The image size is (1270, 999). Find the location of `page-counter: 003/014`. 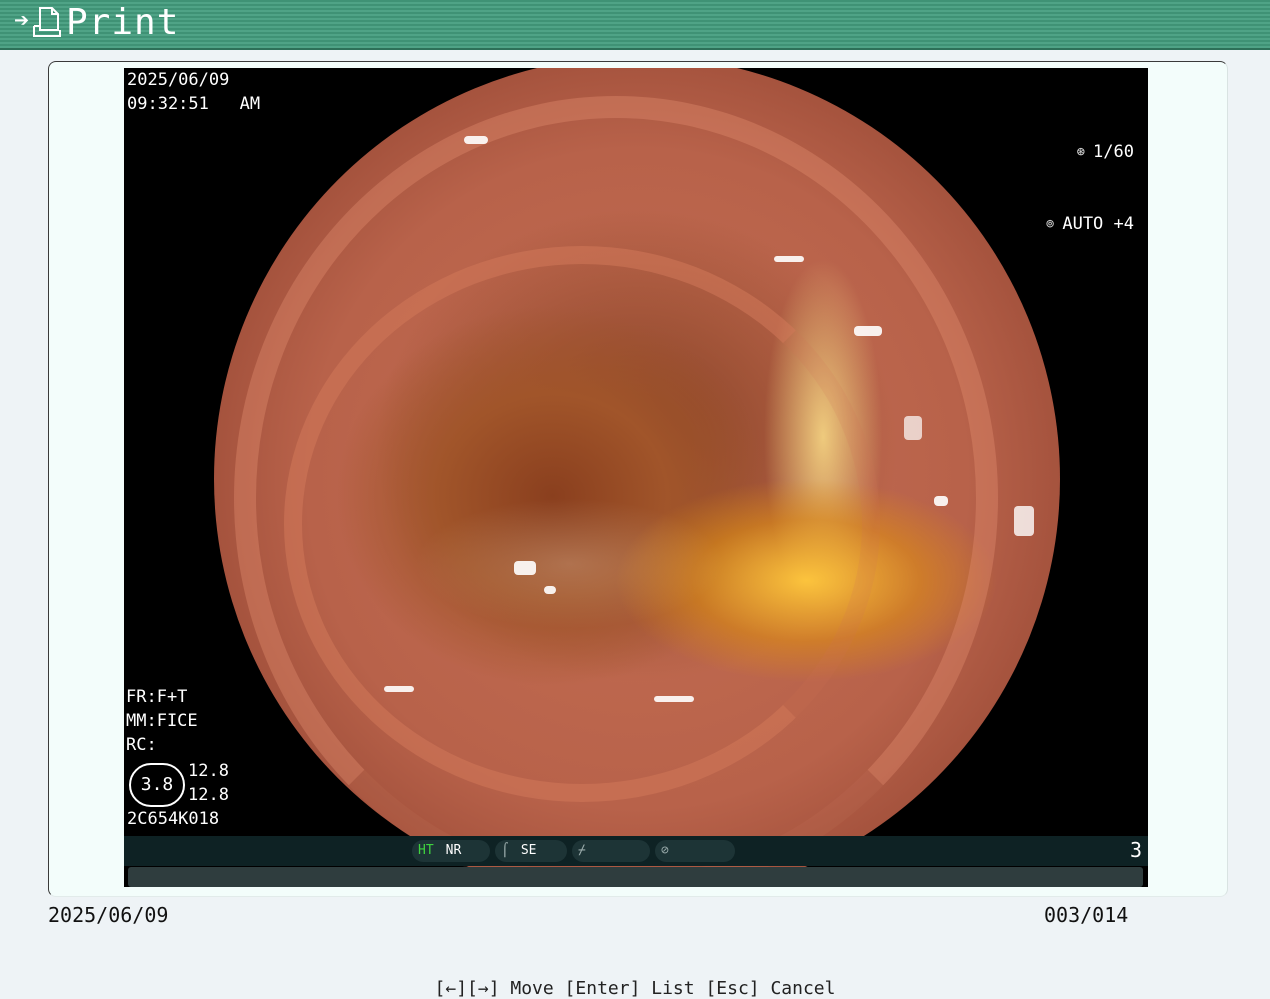

page-counter: 003/014 is located at coordinates (1086, 915).